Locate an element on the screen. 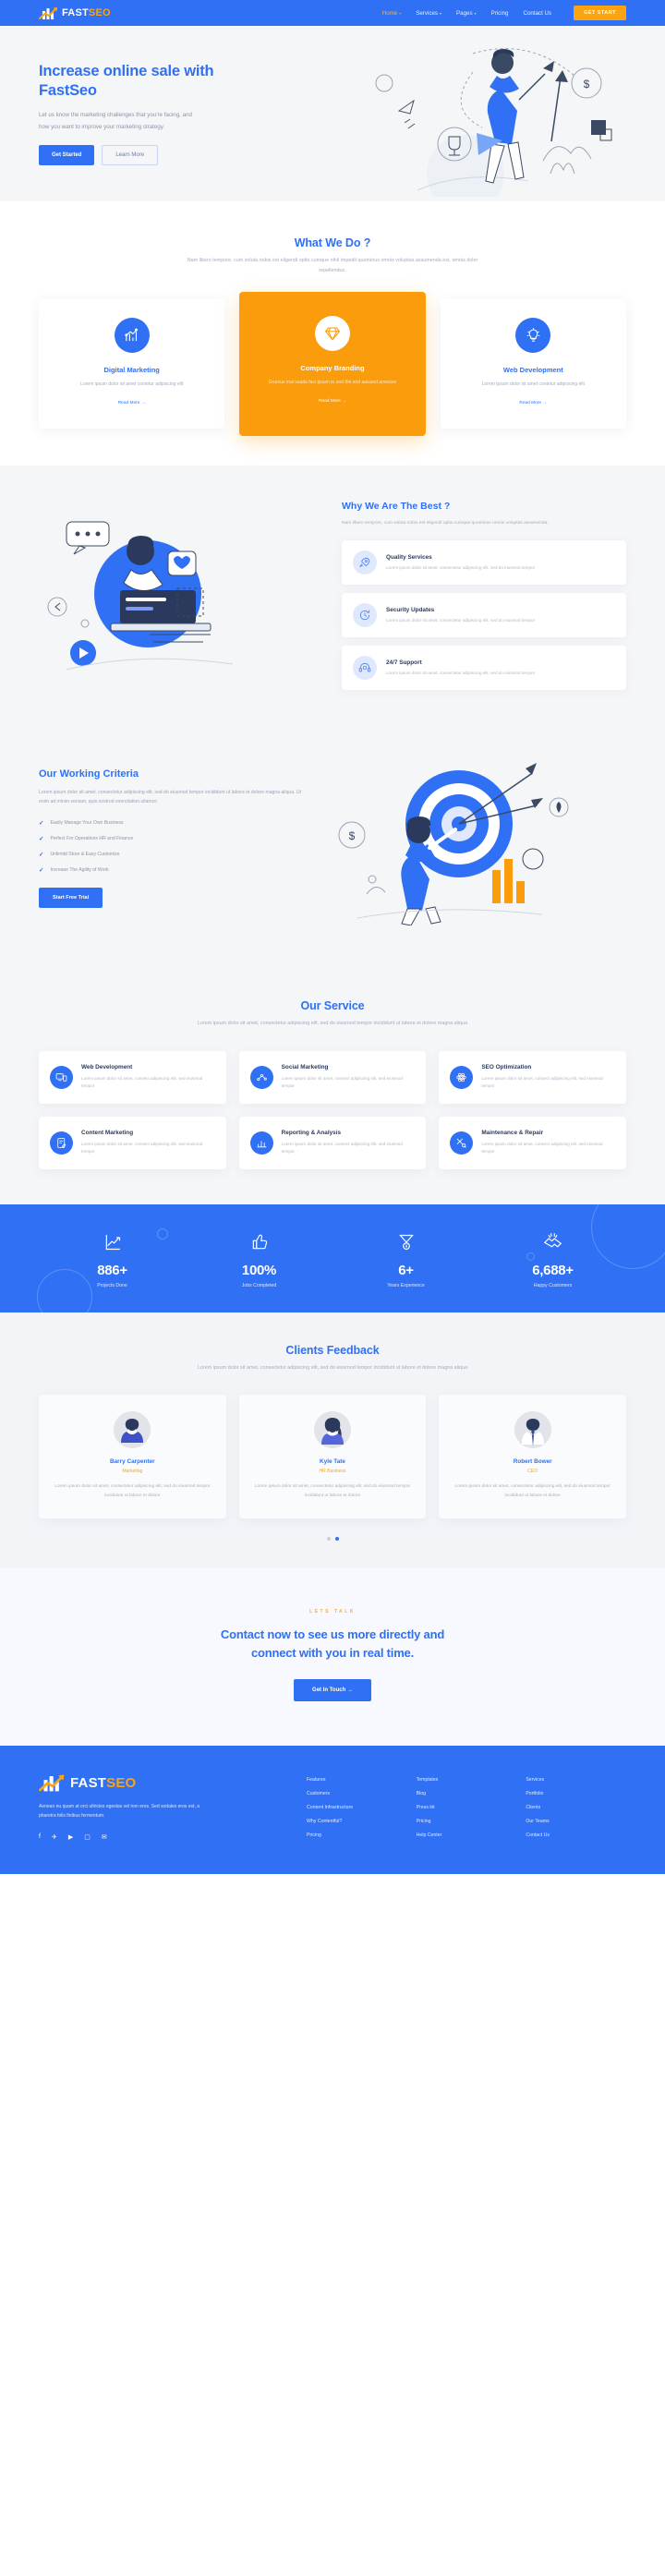 The width and height of the screenshot is (665, 2576). footer-link-content-infrastructure: Content Infrastructure is located at coordinates (357, 1807).